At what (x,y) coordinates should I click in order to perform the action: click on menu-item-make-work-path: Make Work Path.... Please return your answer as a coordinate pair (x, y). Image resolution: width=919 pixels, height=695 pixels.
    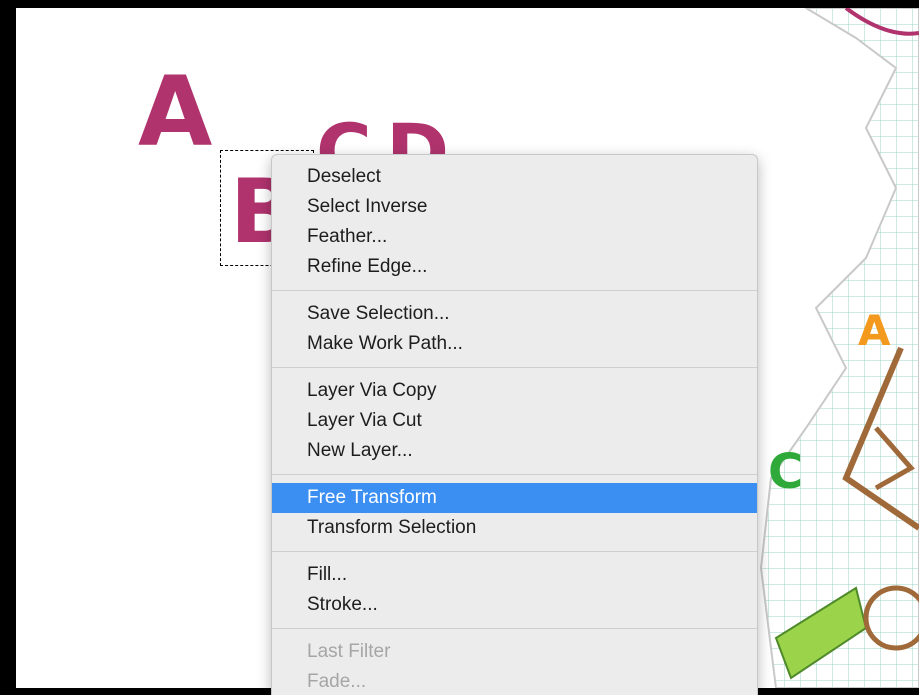
    Looking at the image, I should click on (514, 344).